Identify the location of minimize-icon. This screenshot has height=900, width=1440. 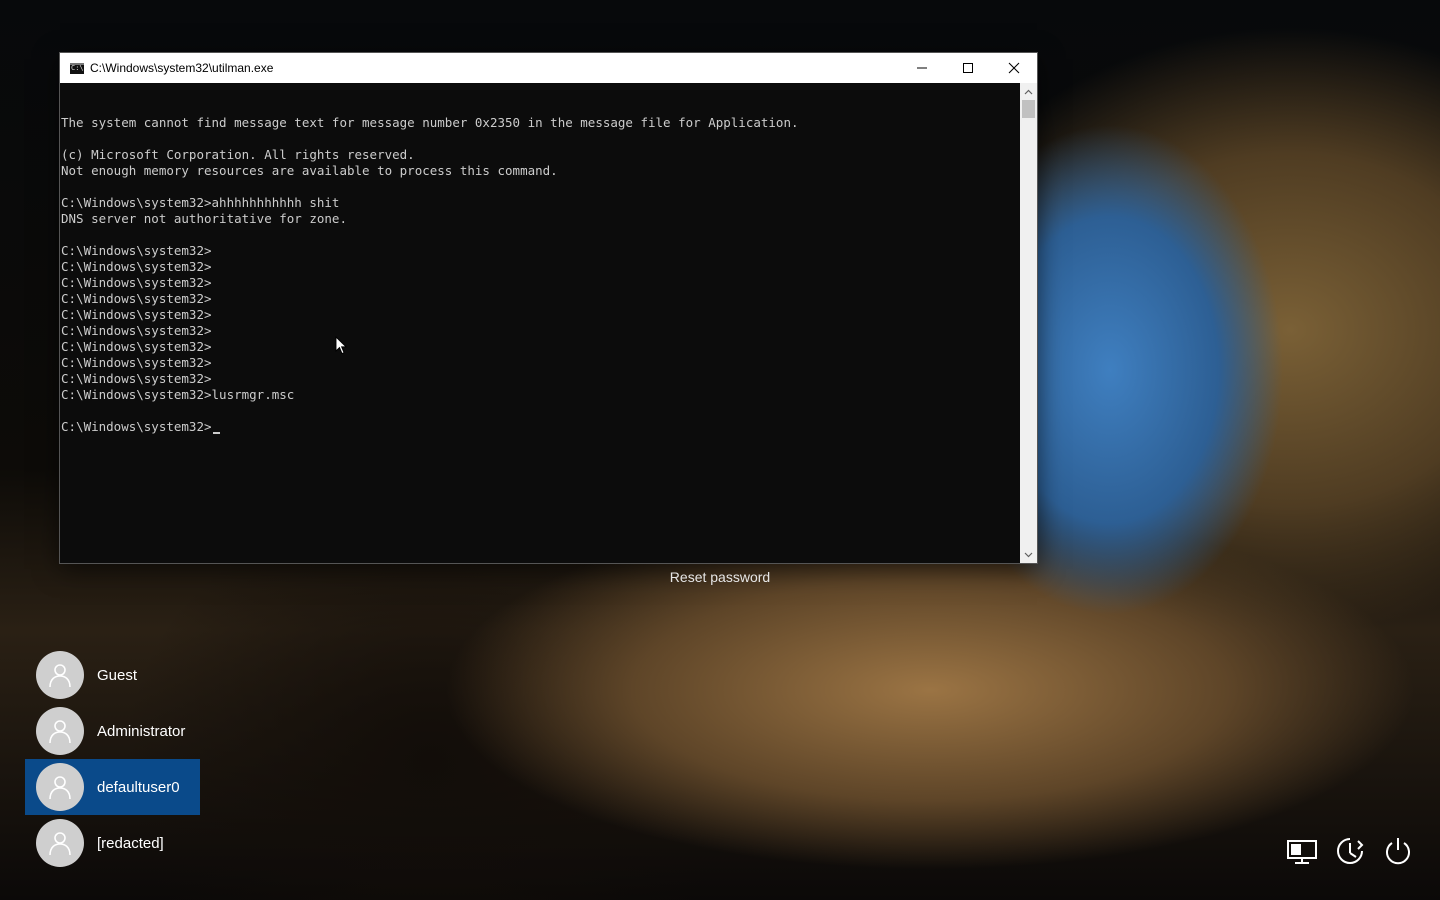
(922, 68).